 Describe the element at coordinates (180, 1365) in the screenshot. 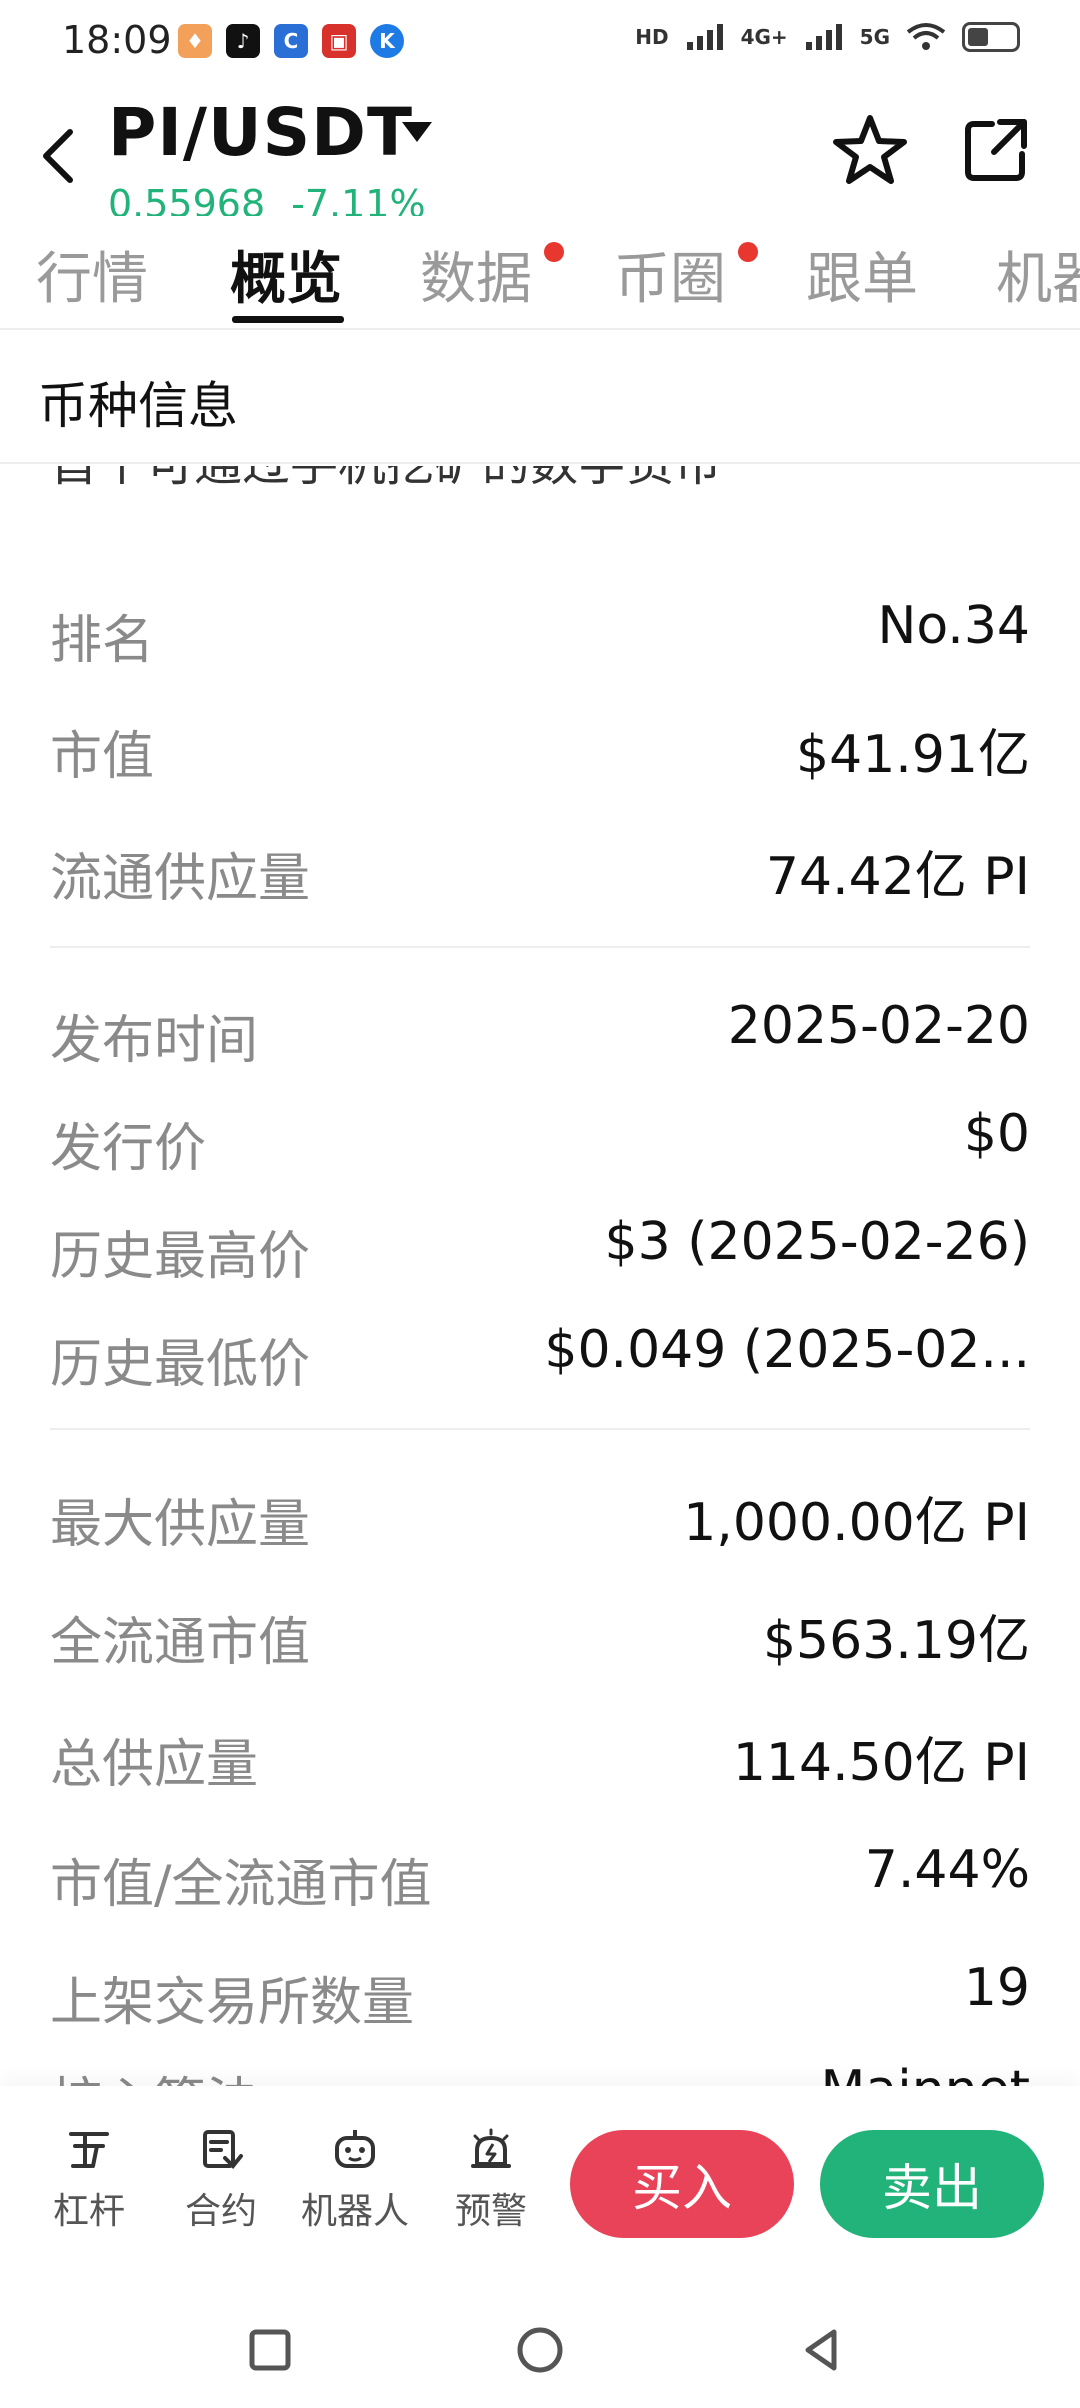

I see `info-label: 历史最低价` at that location.